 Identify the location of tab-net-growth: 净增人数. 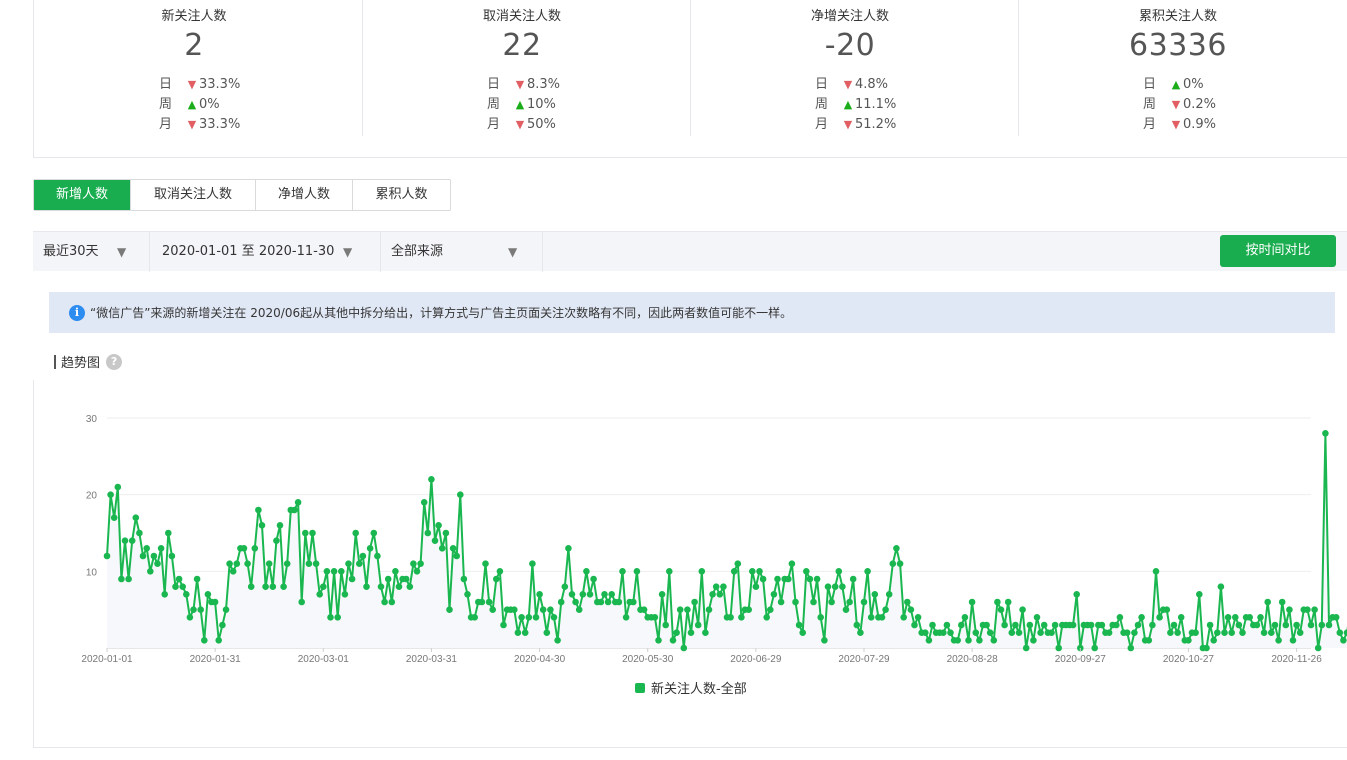
(304, 195).